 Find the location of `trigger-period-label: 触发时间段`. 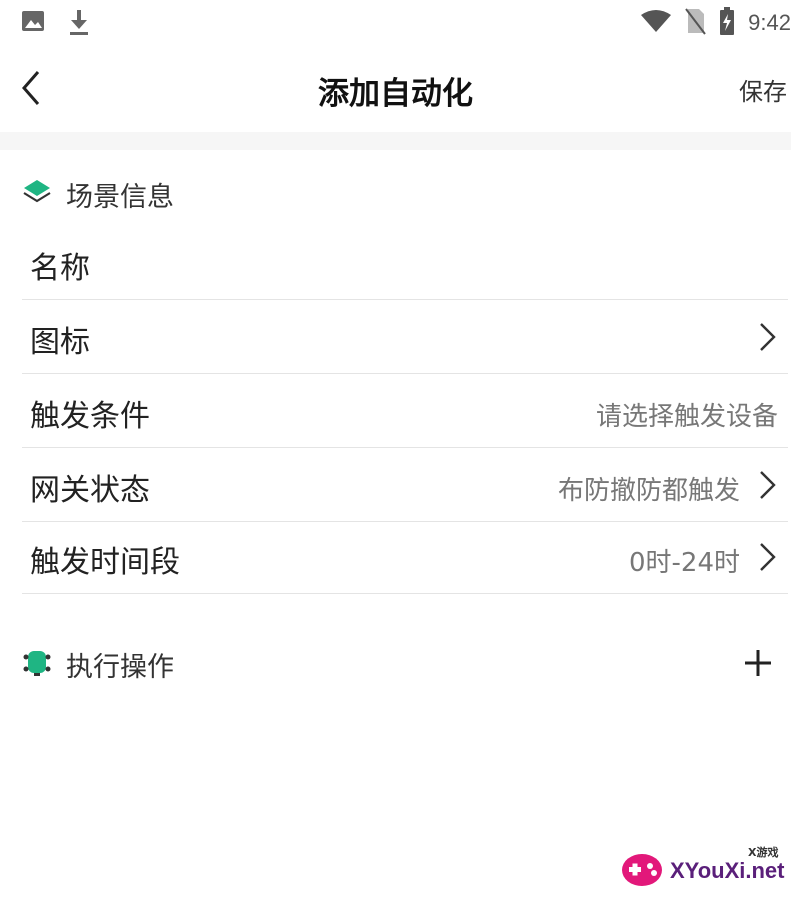

trigger-period-label: 触发时间段 is located at coordinates (105, 562).